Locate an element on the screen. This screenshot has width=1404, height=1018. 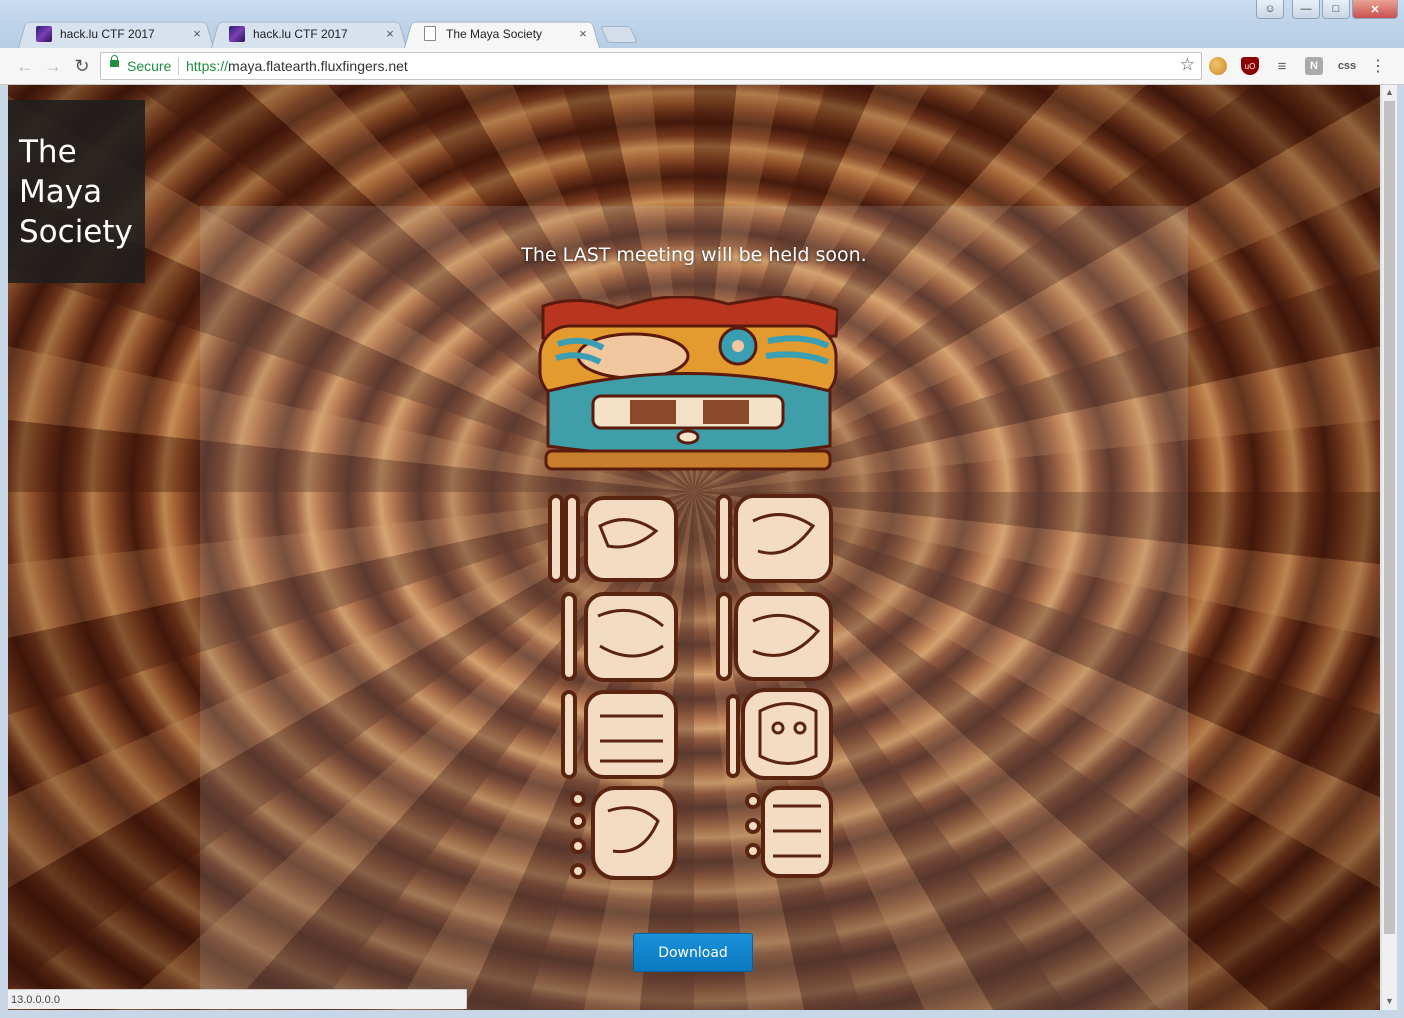
site-brand: The Maya Society is located at coordinates (76, 191).